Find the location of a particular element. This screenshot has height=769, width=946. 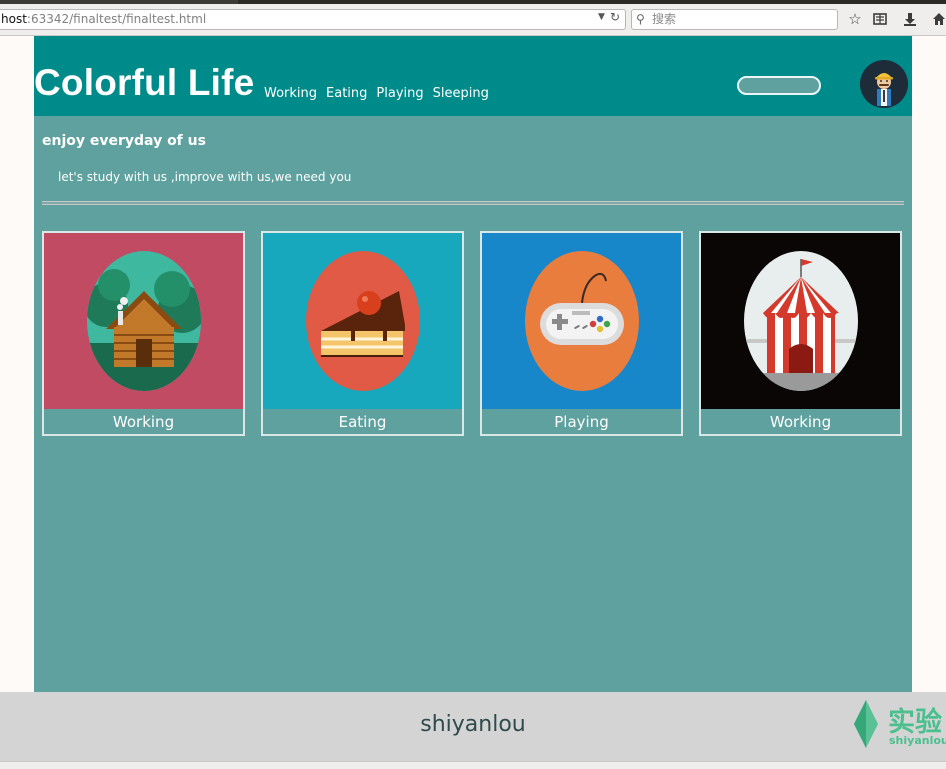

reload-icon: ↻ is located at coordinates (615, 17).